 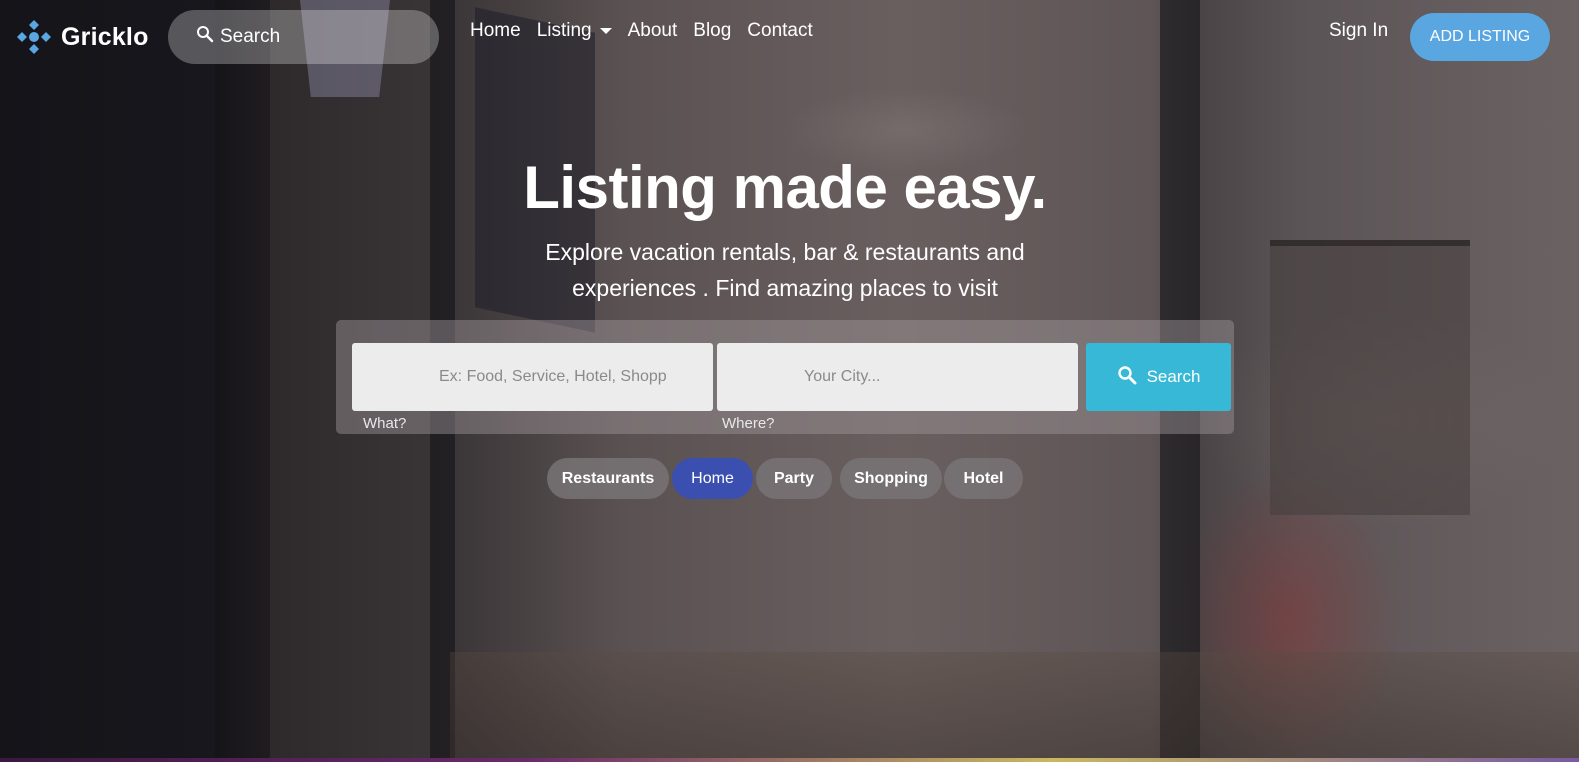 I want to click on chip-hotel: Hotel, so click(x=983, y=478).